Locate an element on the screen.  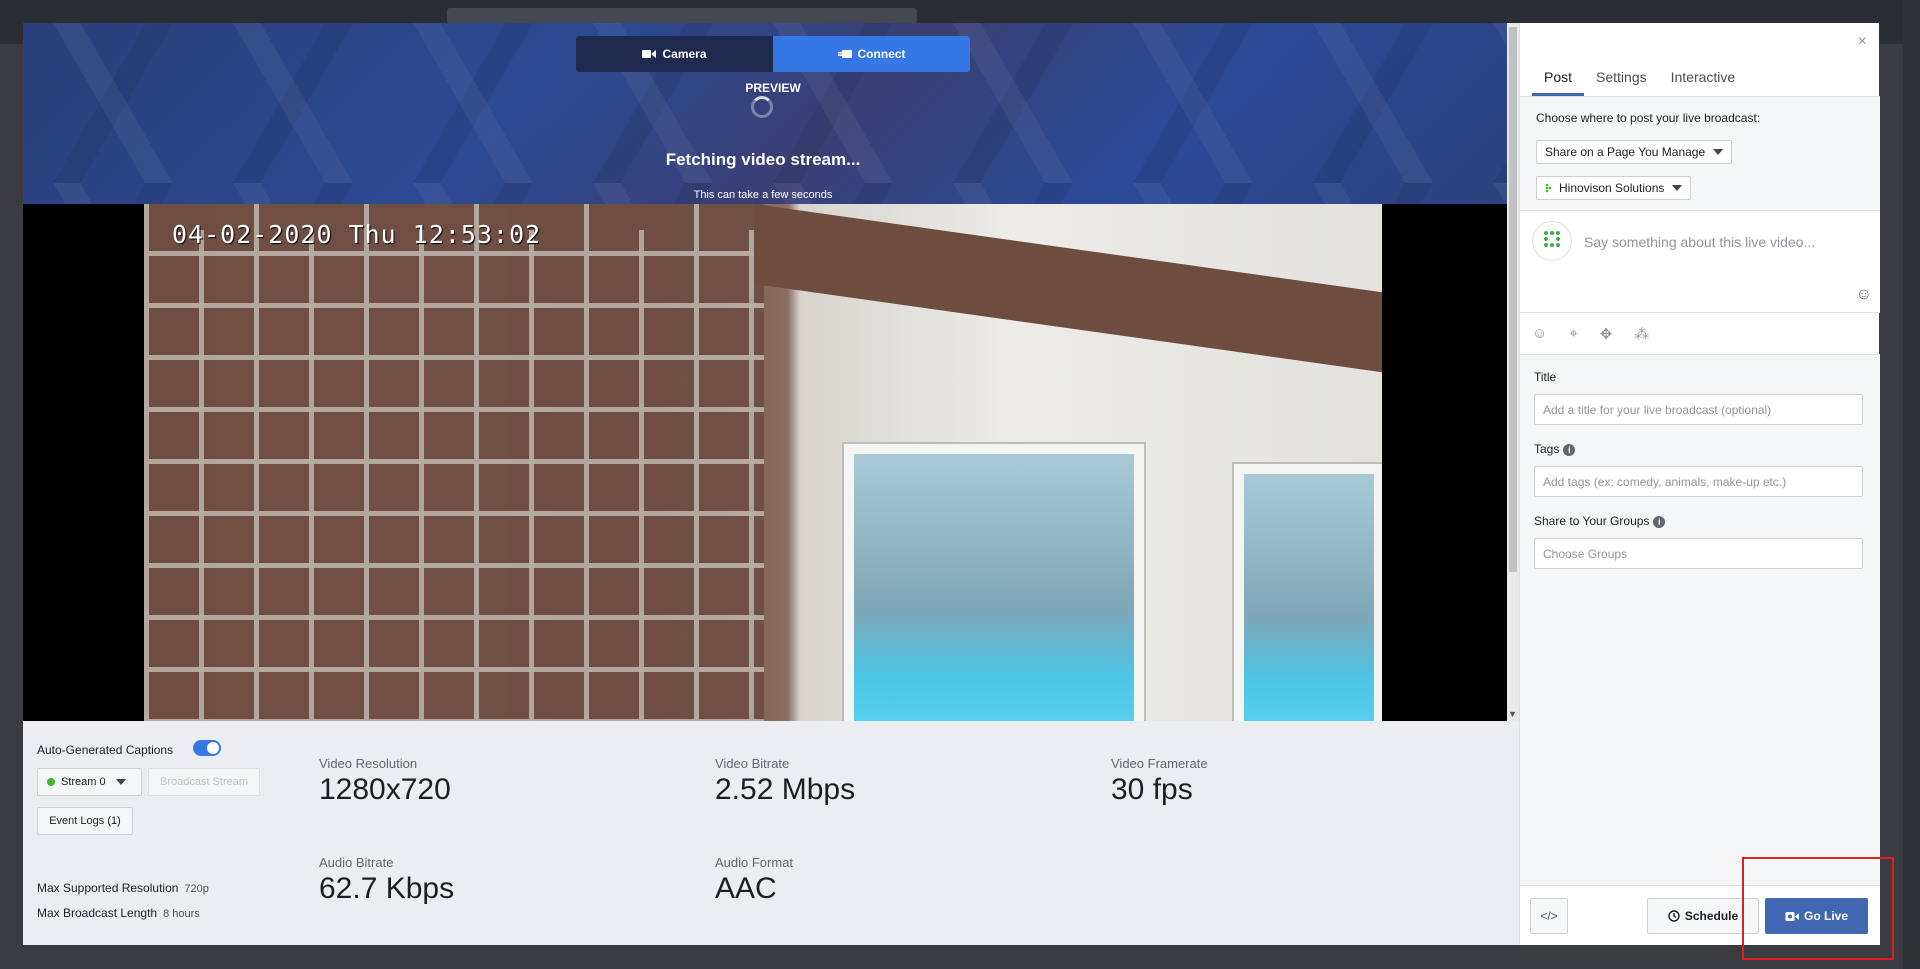
groups-label-row: Share to Your Groups i is located at coordinates (1600, 521).